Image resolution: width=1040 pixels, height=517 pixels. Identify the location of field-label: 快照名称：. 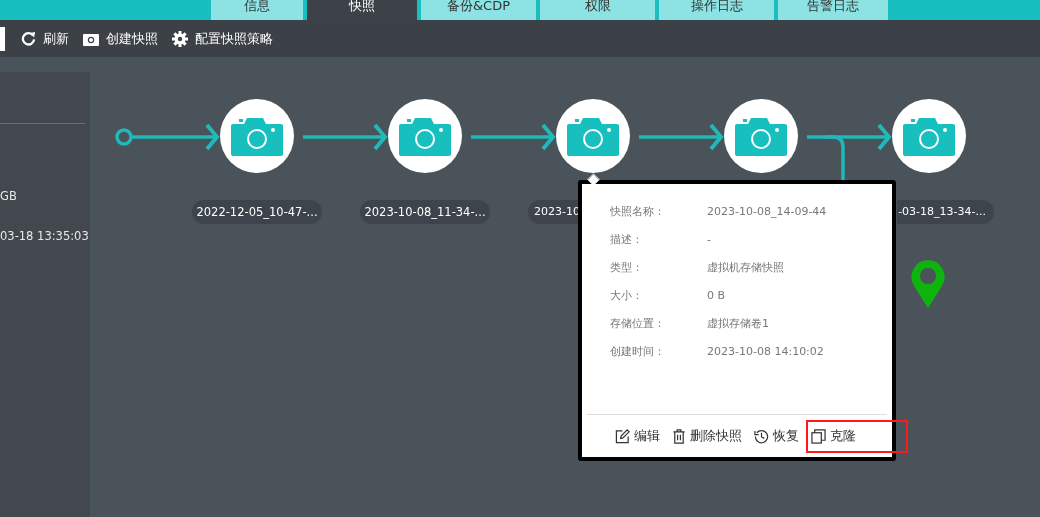
(638, 211).